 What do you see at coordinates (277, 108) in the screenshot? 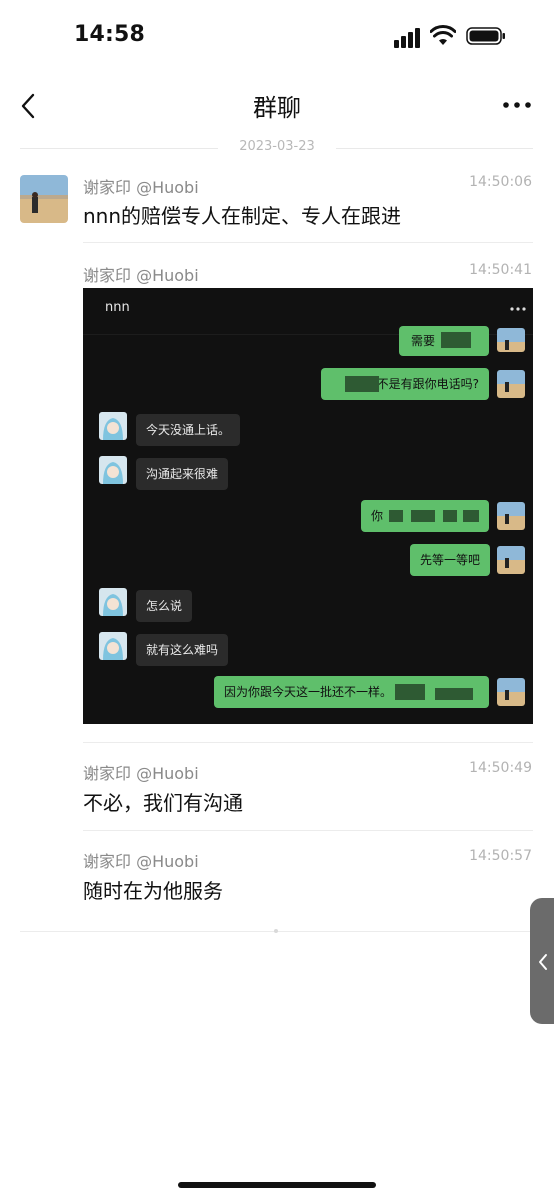
I see `page-title: 群聊` at bounding box center [277, 108].